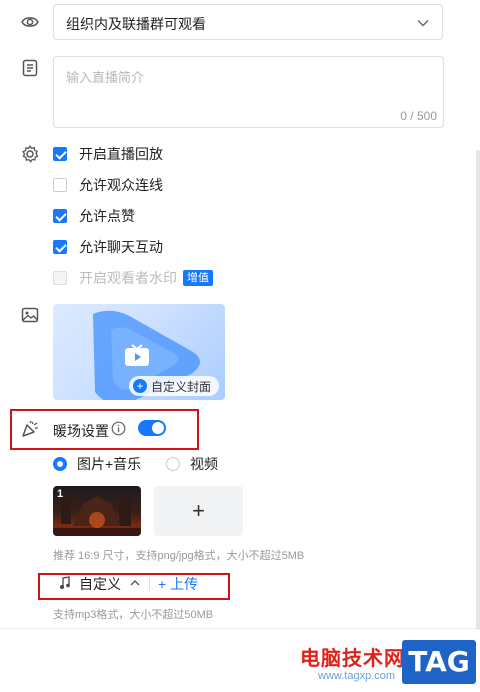 The image size is (480, 692). Describe the element at coordinates (105, 77) in the screenshot. I see `intro-placeholder: 输入直播简介` at that location.